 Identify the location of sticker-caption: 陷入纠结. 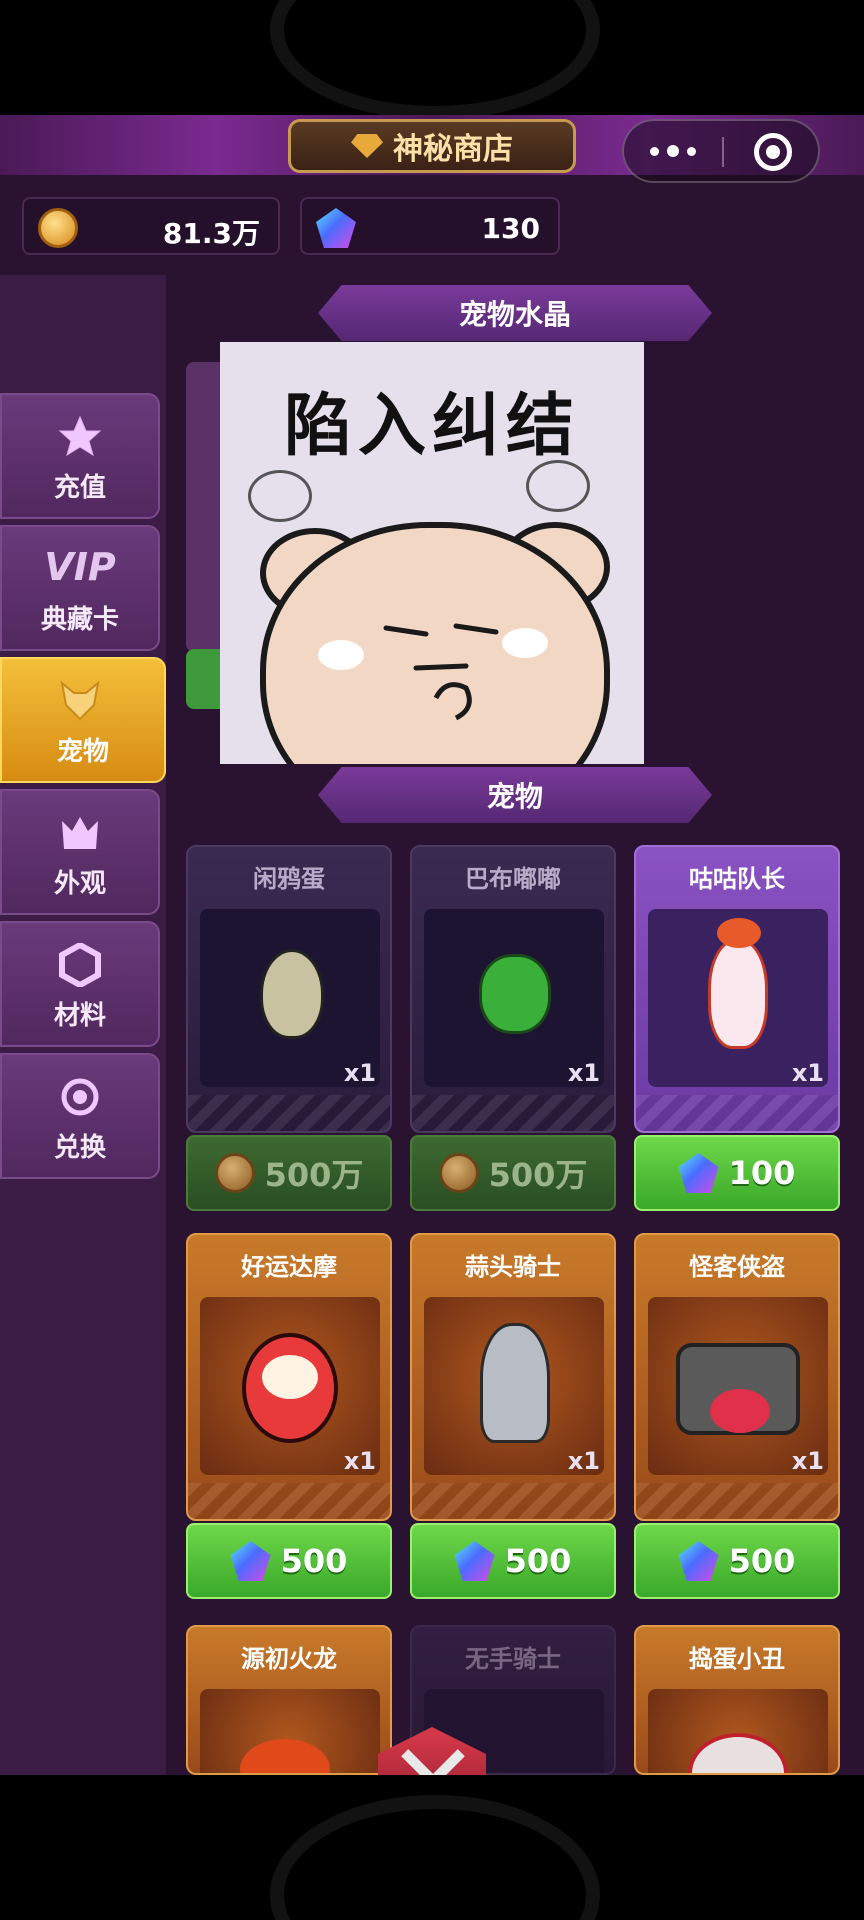
(431, 426).